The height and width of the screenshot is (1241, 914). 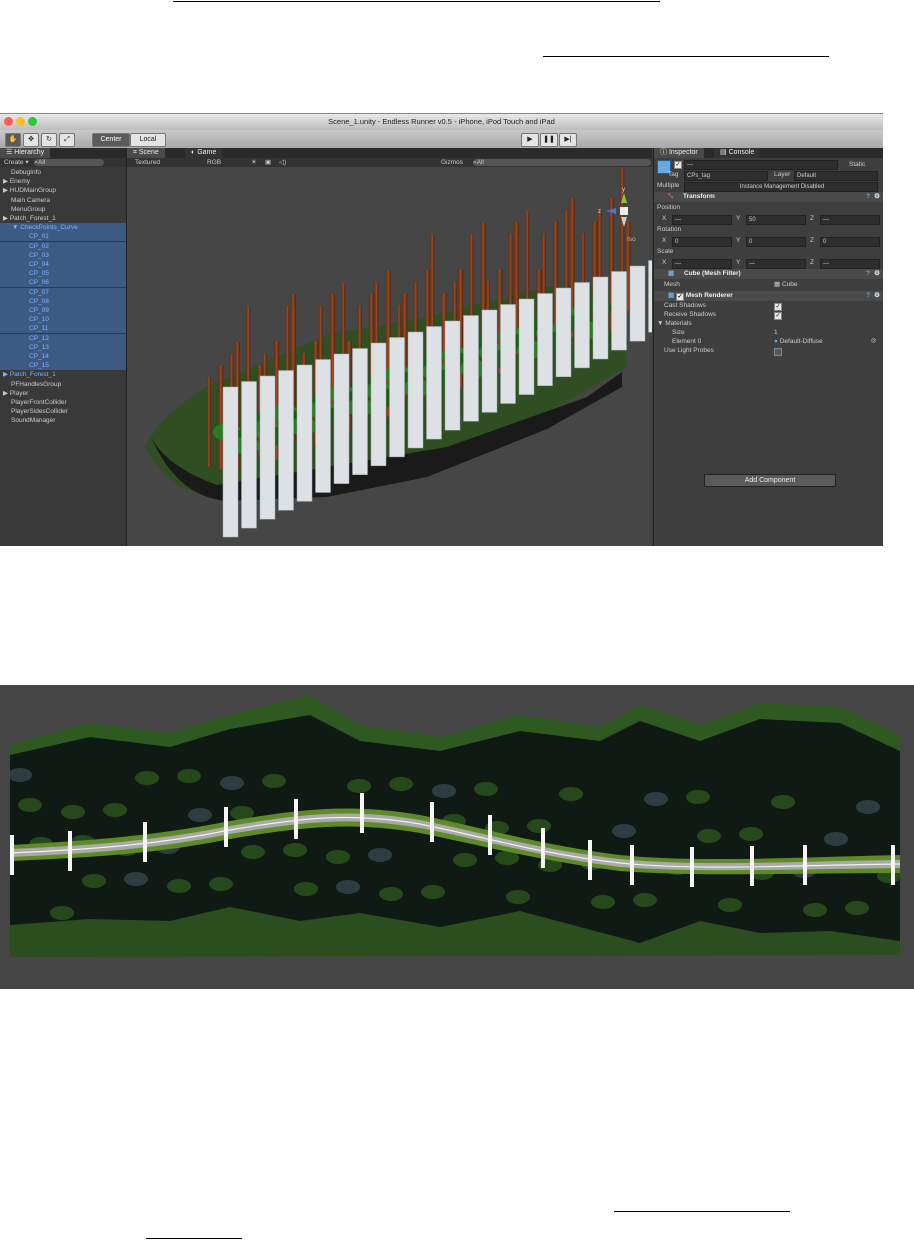 I want to click on hierarchy-item: CP_11, so click(x=63, y=329).